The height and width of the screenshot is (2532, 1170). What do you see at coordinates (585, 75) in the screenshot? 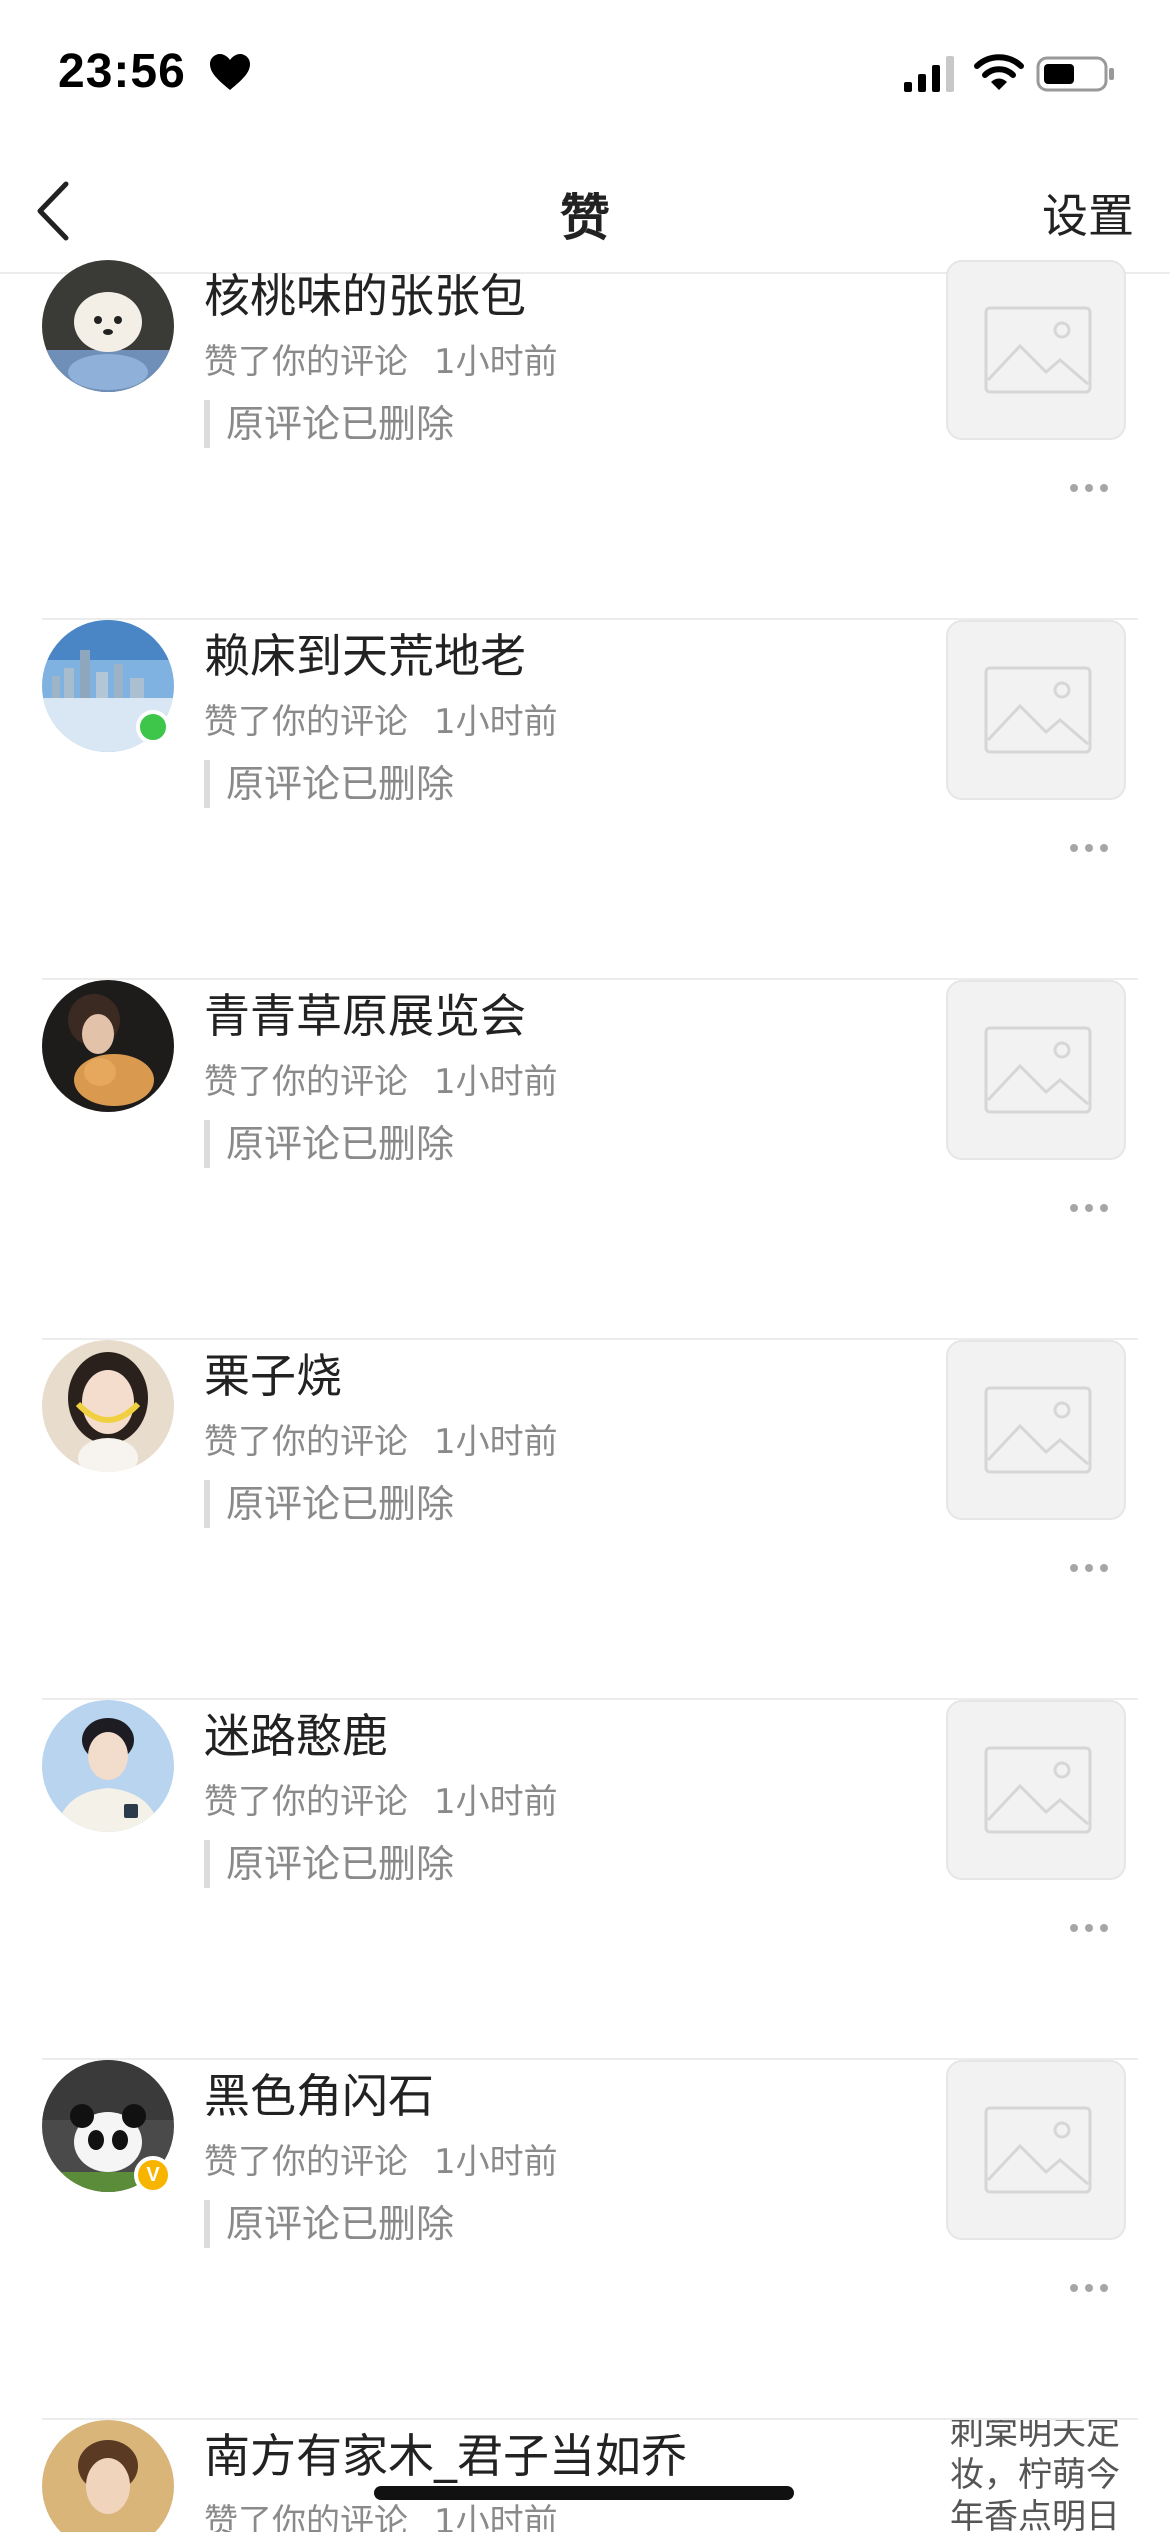
I see `status-bar: 23:56` at bounding box center [585, 75].